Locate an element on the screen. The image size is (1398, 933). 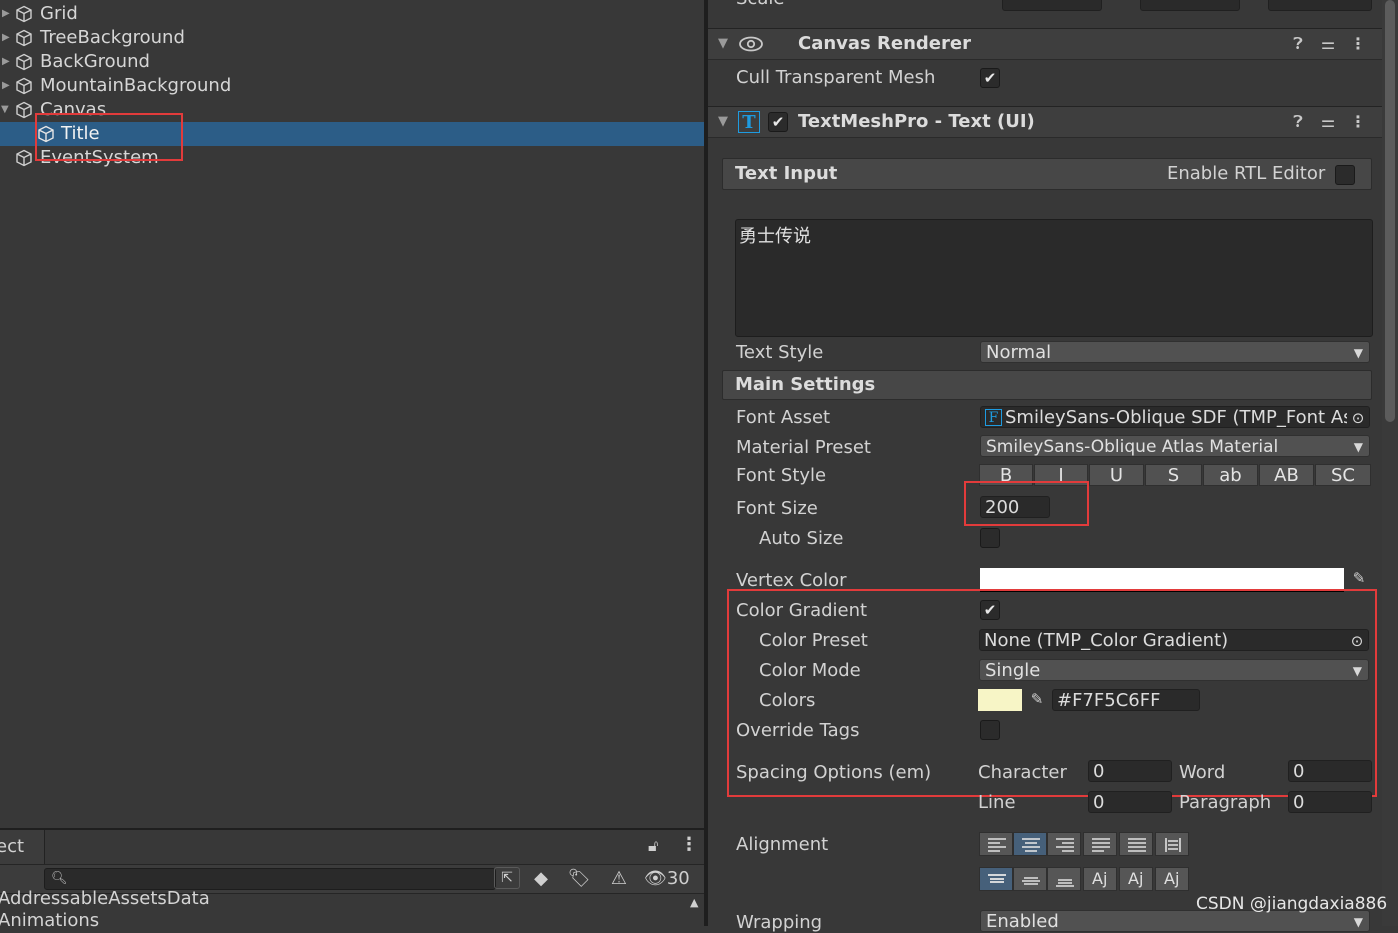
material-preset-value: SmileySans-Oblique Atlas Material is located at coordinates (1132, 447).